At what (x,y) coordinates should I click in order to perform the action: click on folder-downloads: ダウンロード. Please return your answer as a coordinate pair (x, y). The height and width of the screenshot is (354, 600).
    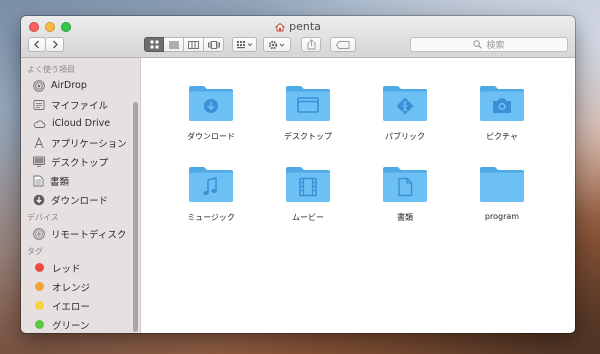
    Looking at the image, I should click on (211, 113).